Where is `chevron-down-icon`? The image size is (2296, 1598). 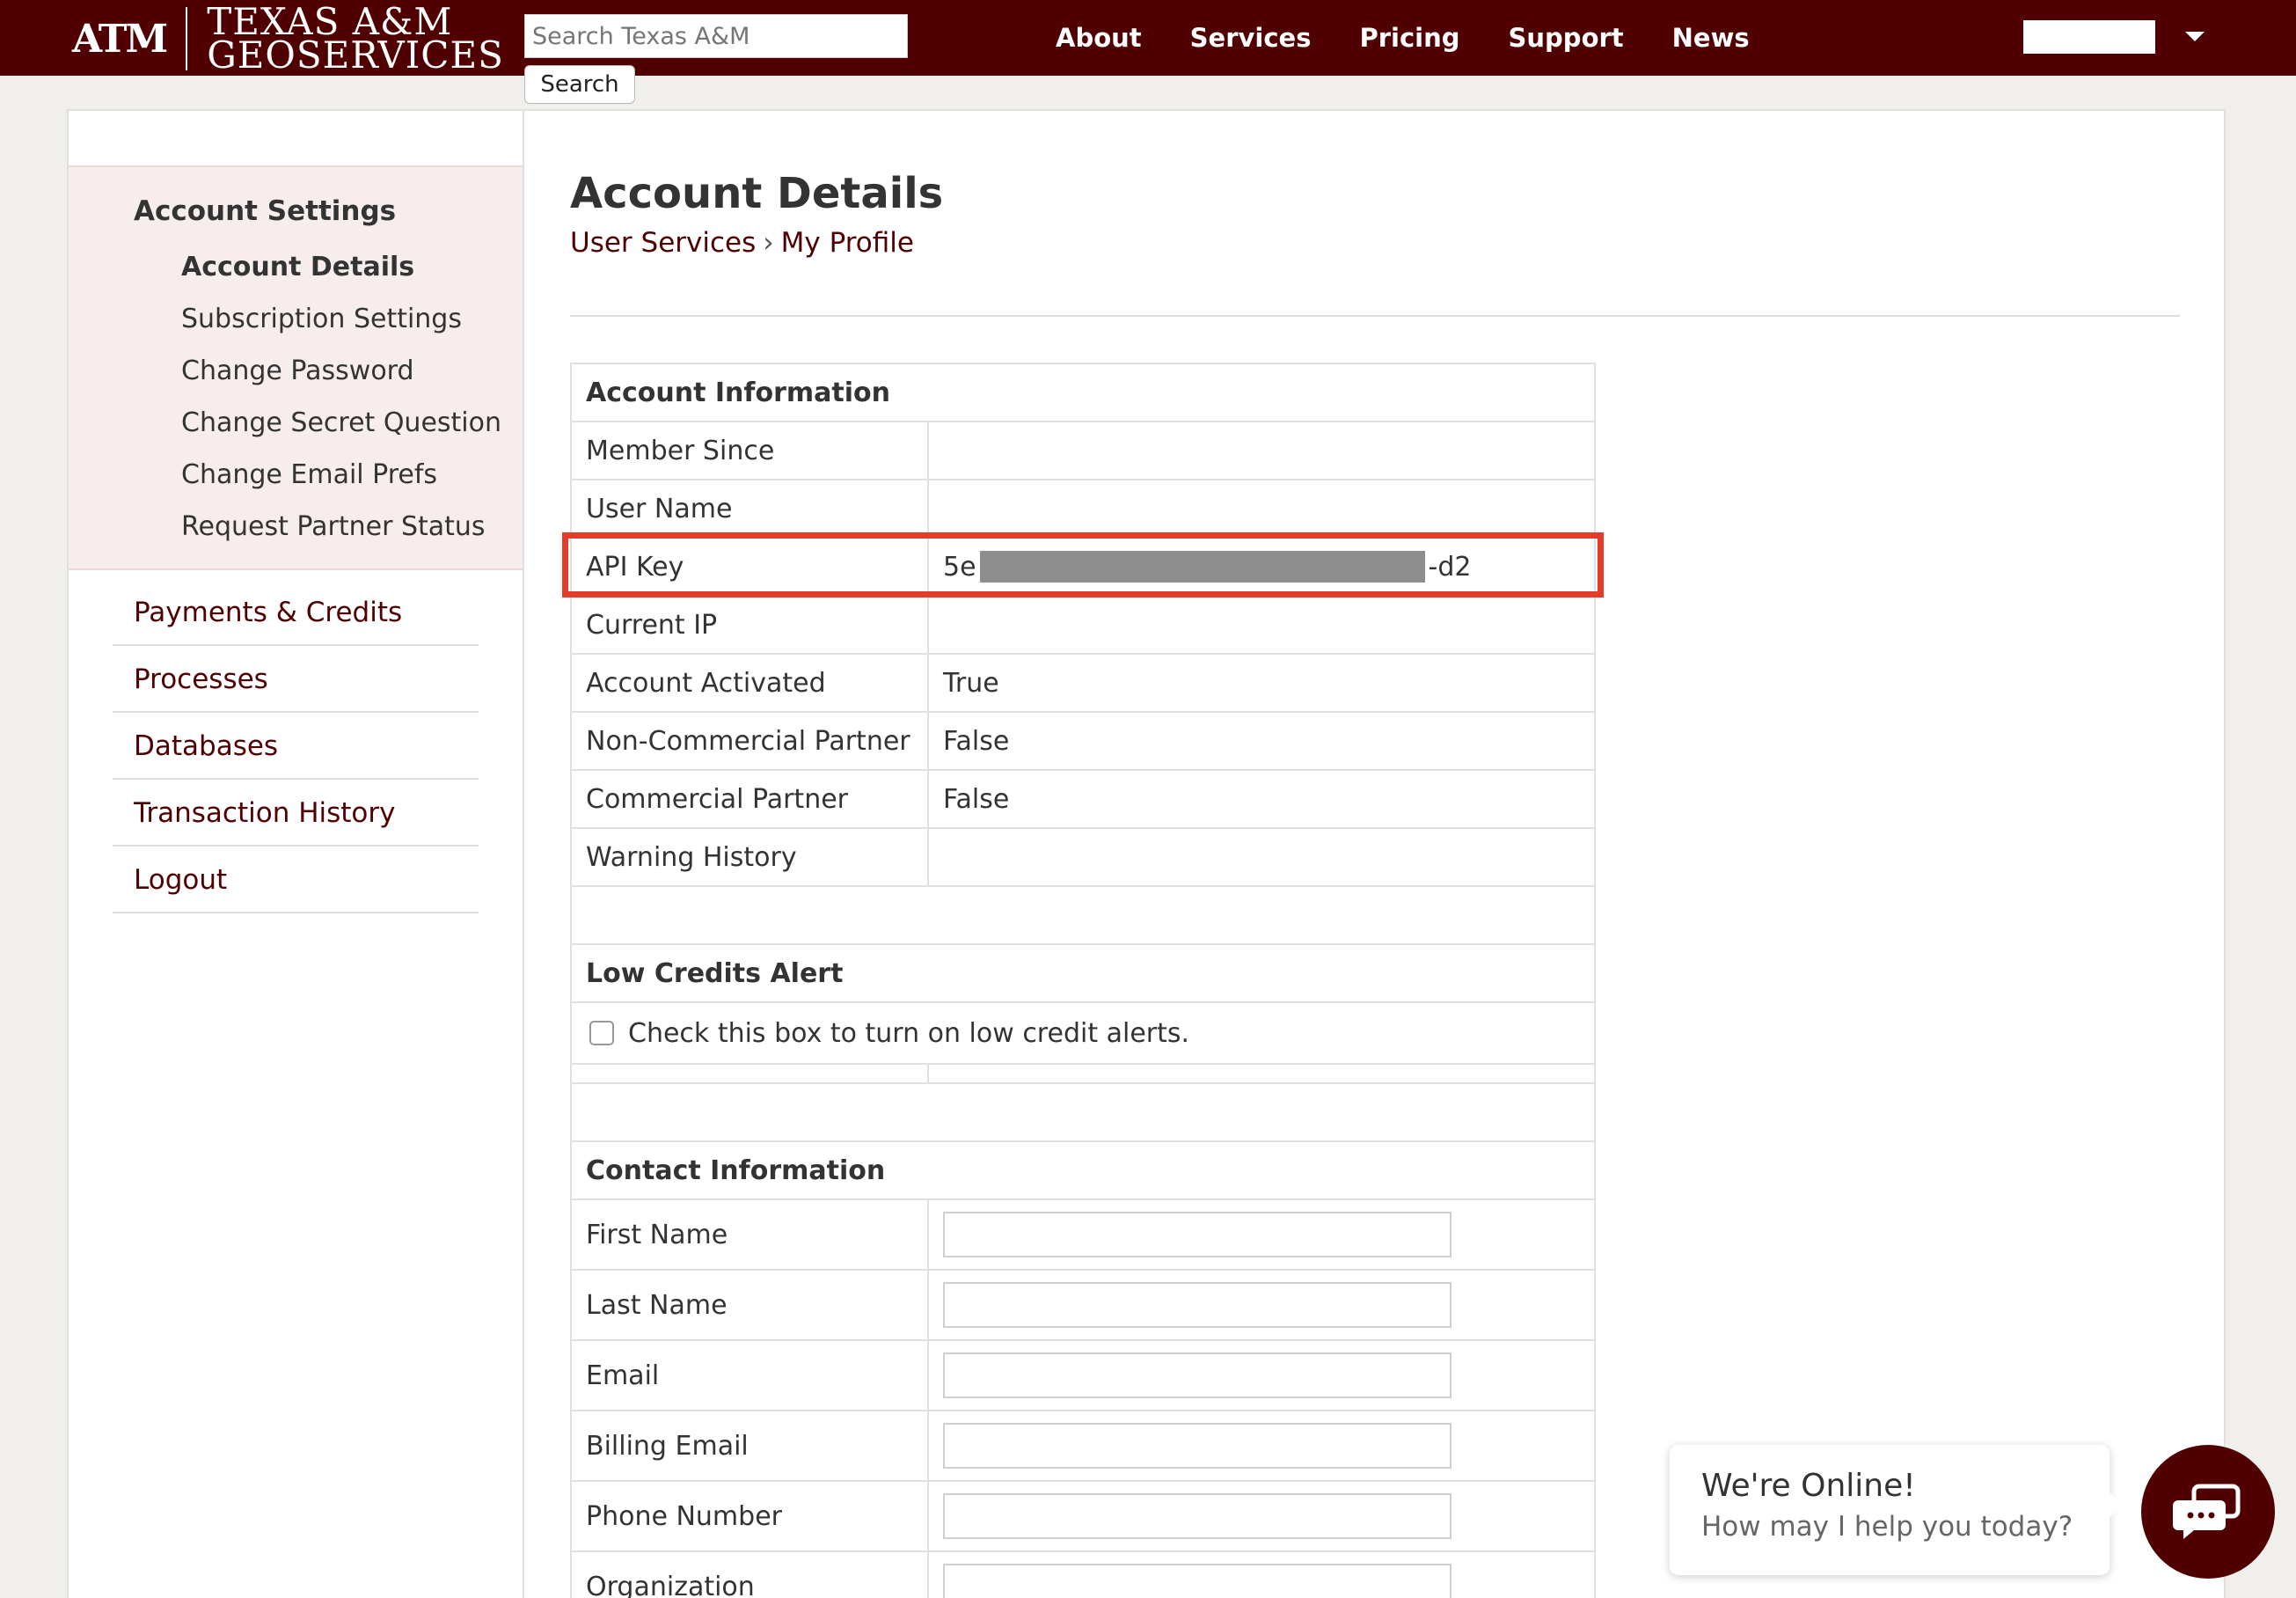 chevron-down-icon is located at coordinates (2195, 36).